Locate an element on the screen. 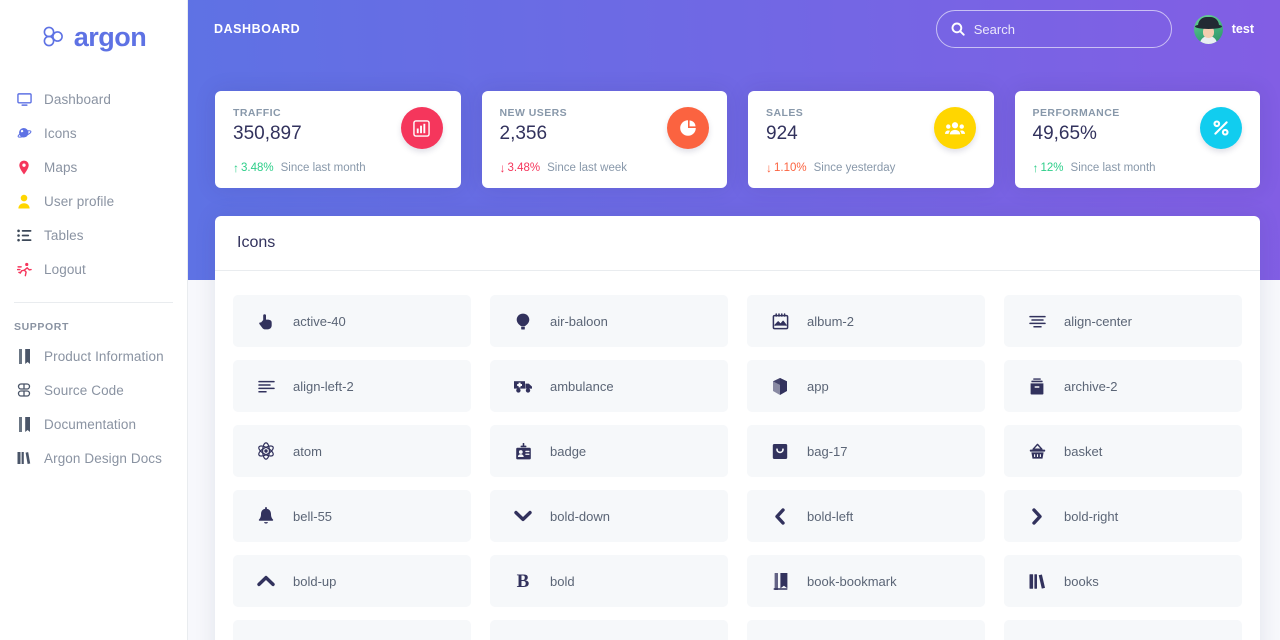 This screenshot has height=640, width=1280. arrow-down-icon: ↓ is located at coordinates (769, 168).